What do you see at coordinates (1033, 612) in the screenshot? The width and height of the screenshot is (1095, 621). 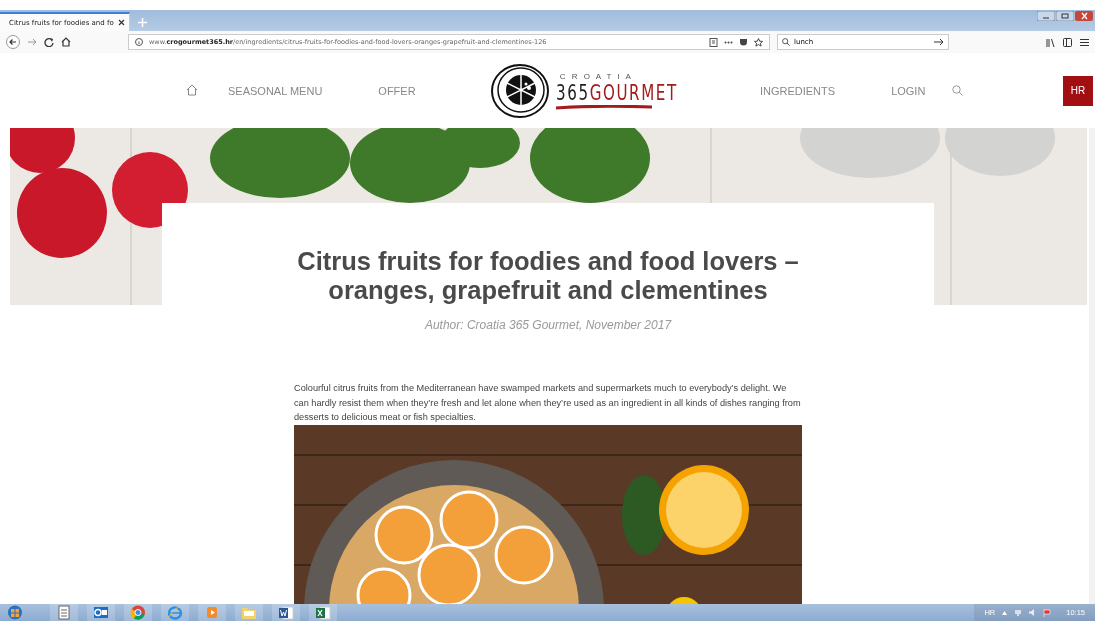 I see `speaker-icon` at bounding box center [1033, 612].